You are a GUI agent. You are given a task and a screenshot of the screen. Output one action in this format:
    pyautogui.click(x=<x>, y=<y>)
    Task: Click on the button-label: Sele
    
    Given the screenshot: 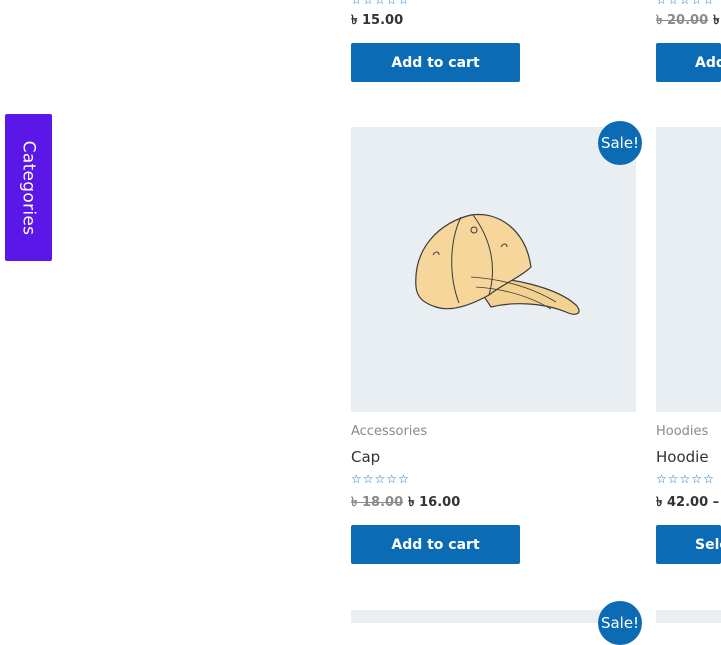 What is the action you would take?
    pyautogui.click(x=708, y=544)
    